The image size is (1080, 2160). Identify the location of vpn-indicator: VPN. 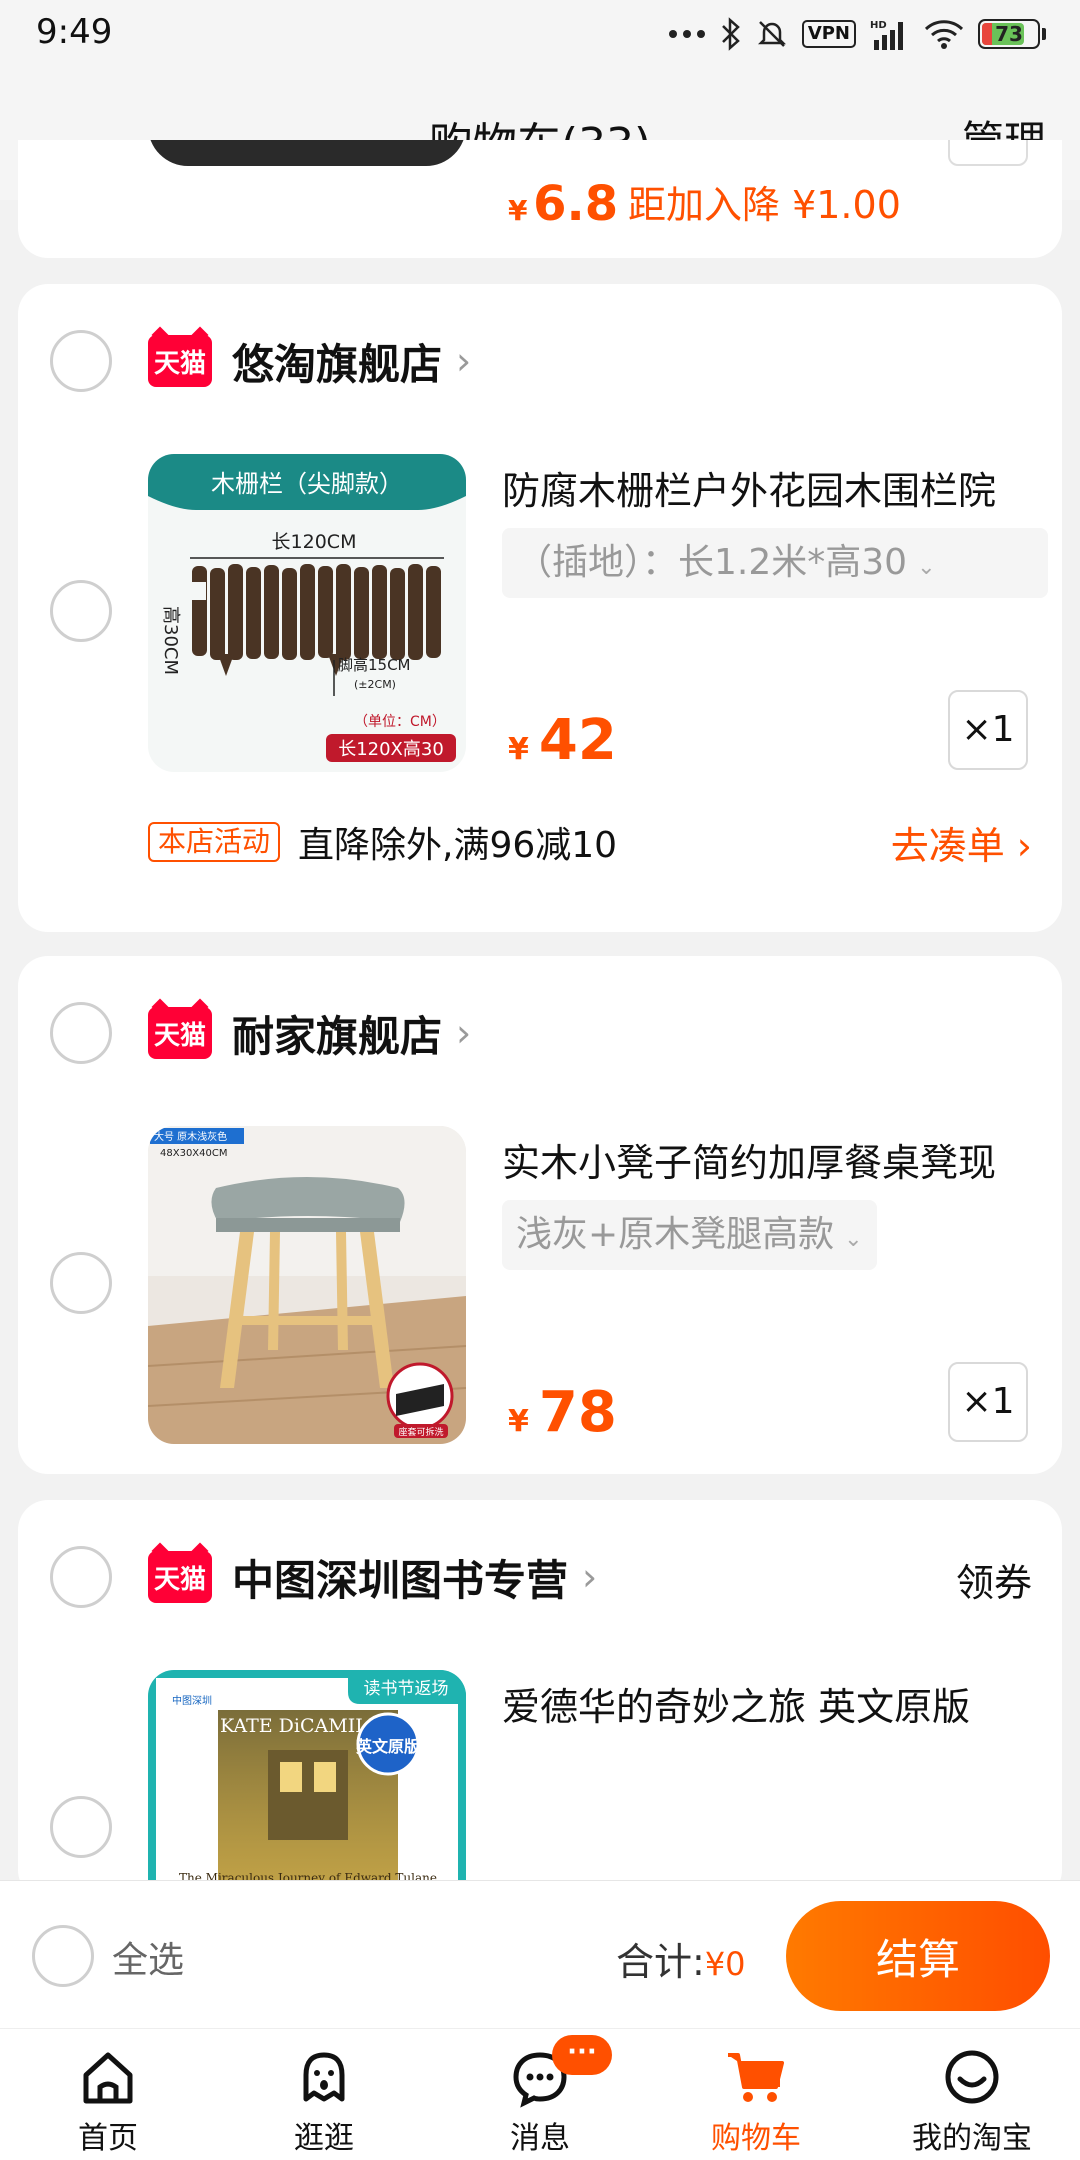
(828, 34).